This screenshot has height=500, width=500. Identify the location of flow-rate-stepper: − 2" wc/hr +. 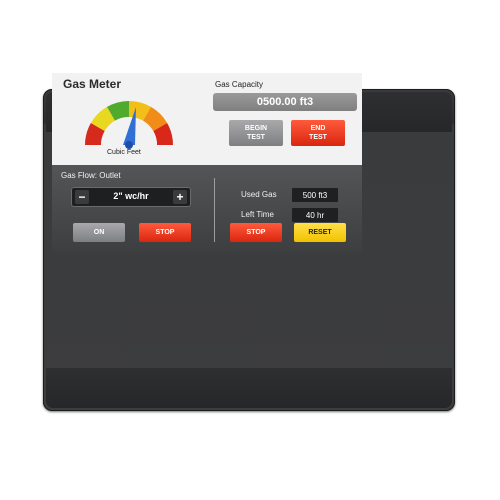
(131, 197).